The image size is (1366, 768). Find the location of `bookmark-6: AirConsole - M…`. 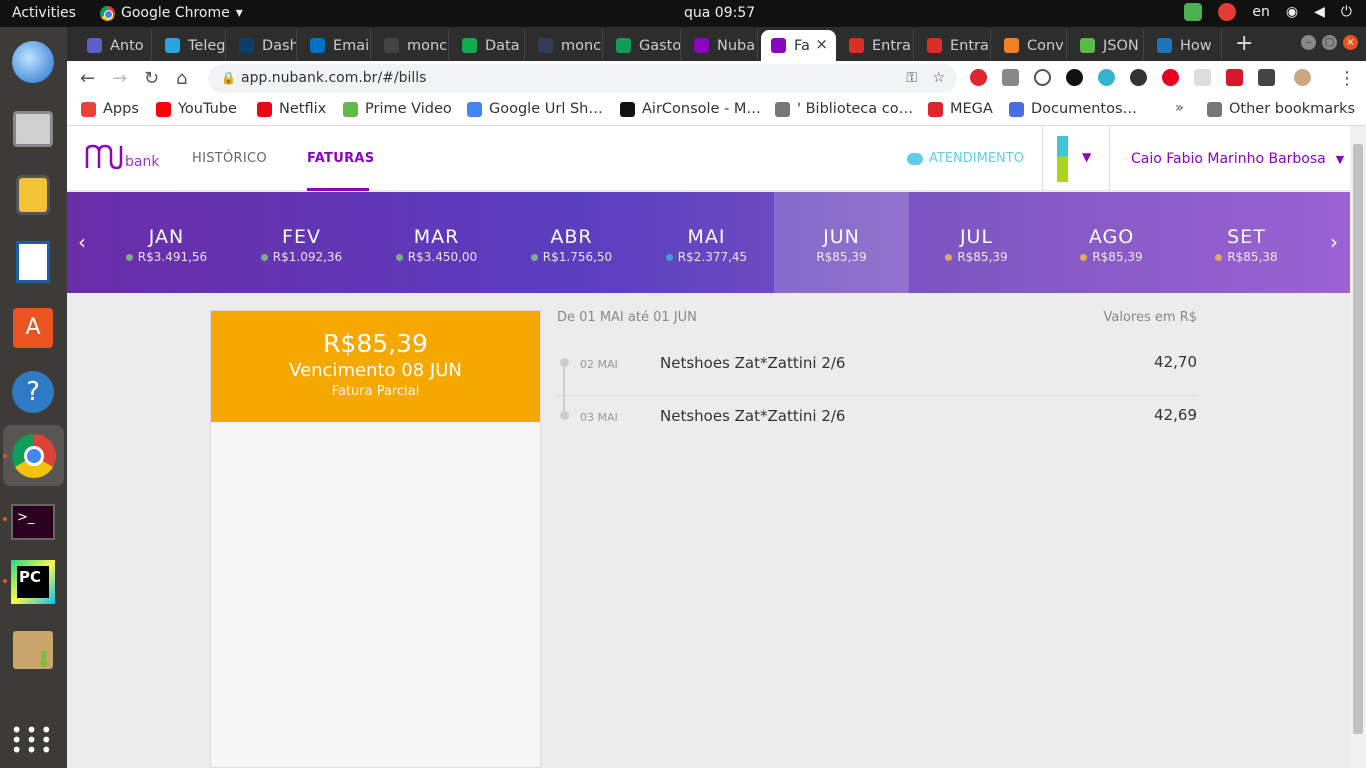

bookmark-6: AirConsole - M… is located at coordinates (690, 109).